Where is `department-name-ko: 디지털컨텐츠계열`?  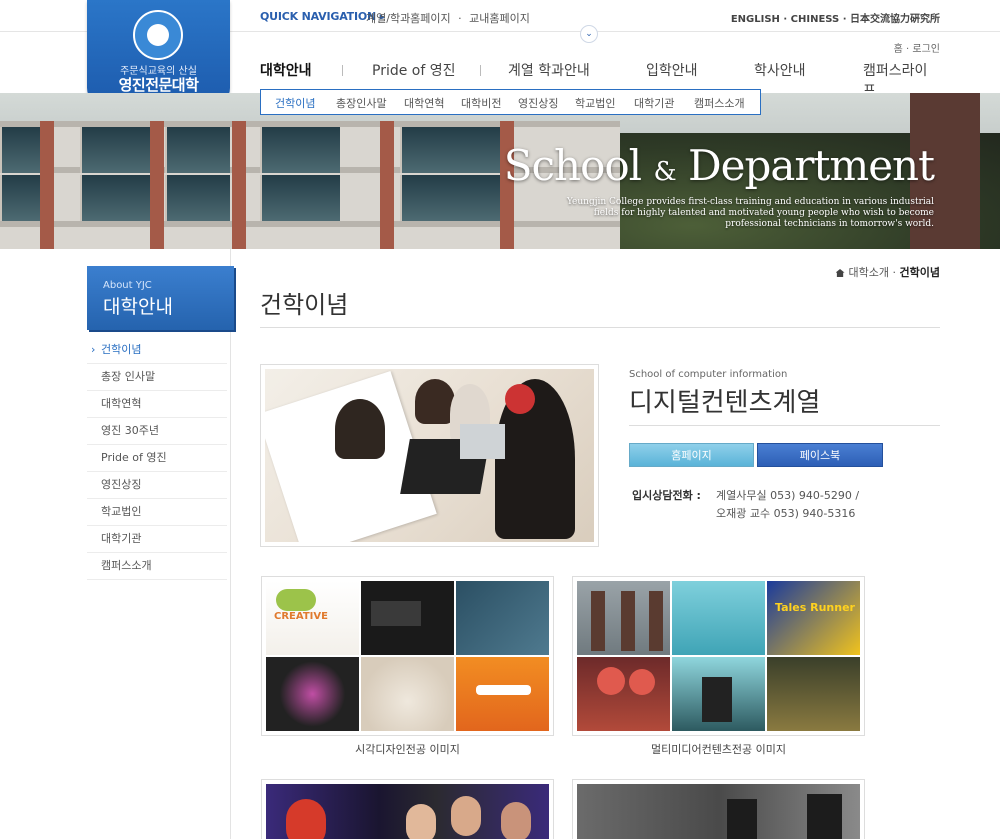
department-name-ko: 디지털컨텐츠계열 is located at coordinates (725, 403).